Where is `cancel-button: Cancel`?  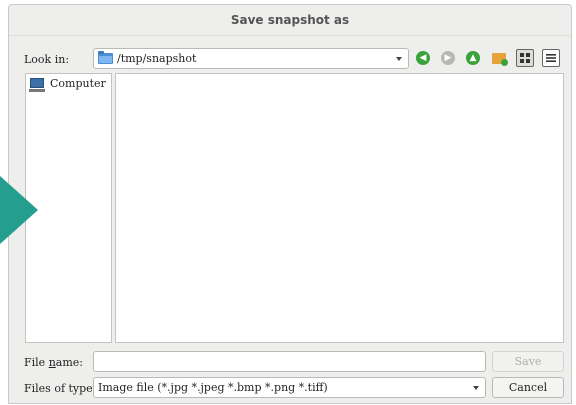 cancel-button: Cancel is located at coordinates (528, 387).